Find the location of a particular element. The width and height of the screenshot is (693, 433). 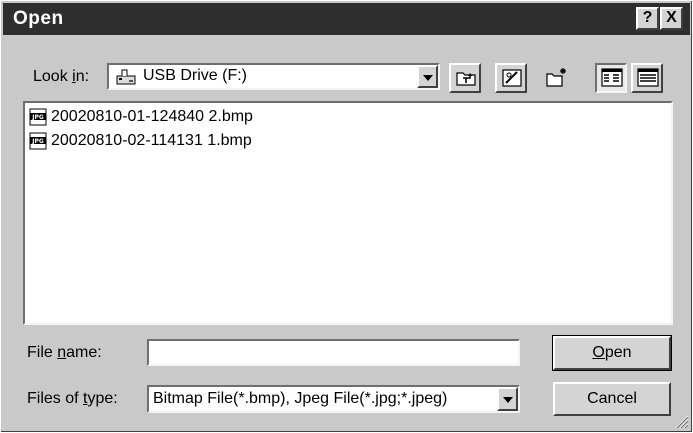

details-view-icon is located at coordinates (648, 77).